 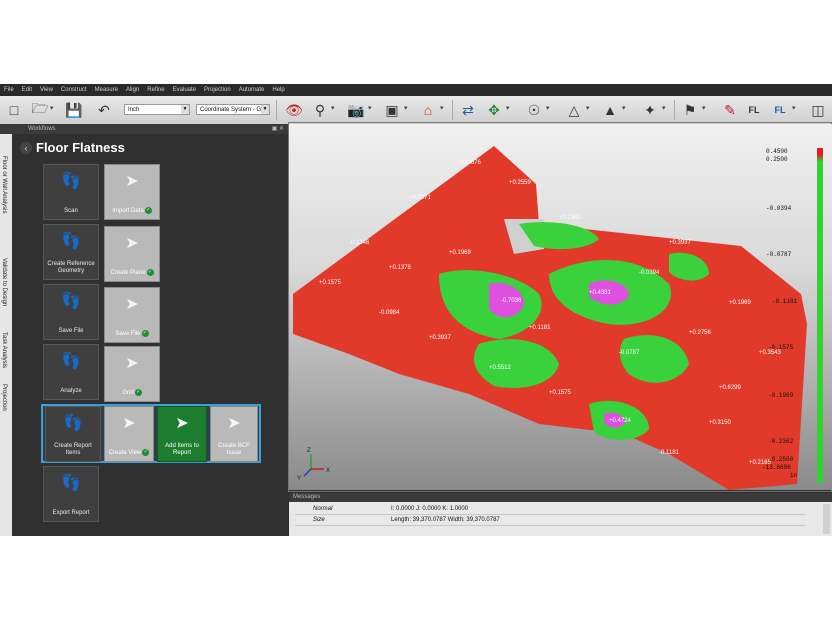 I want to click on floor-flatness-icon: FL, so click(x=780, y=110).